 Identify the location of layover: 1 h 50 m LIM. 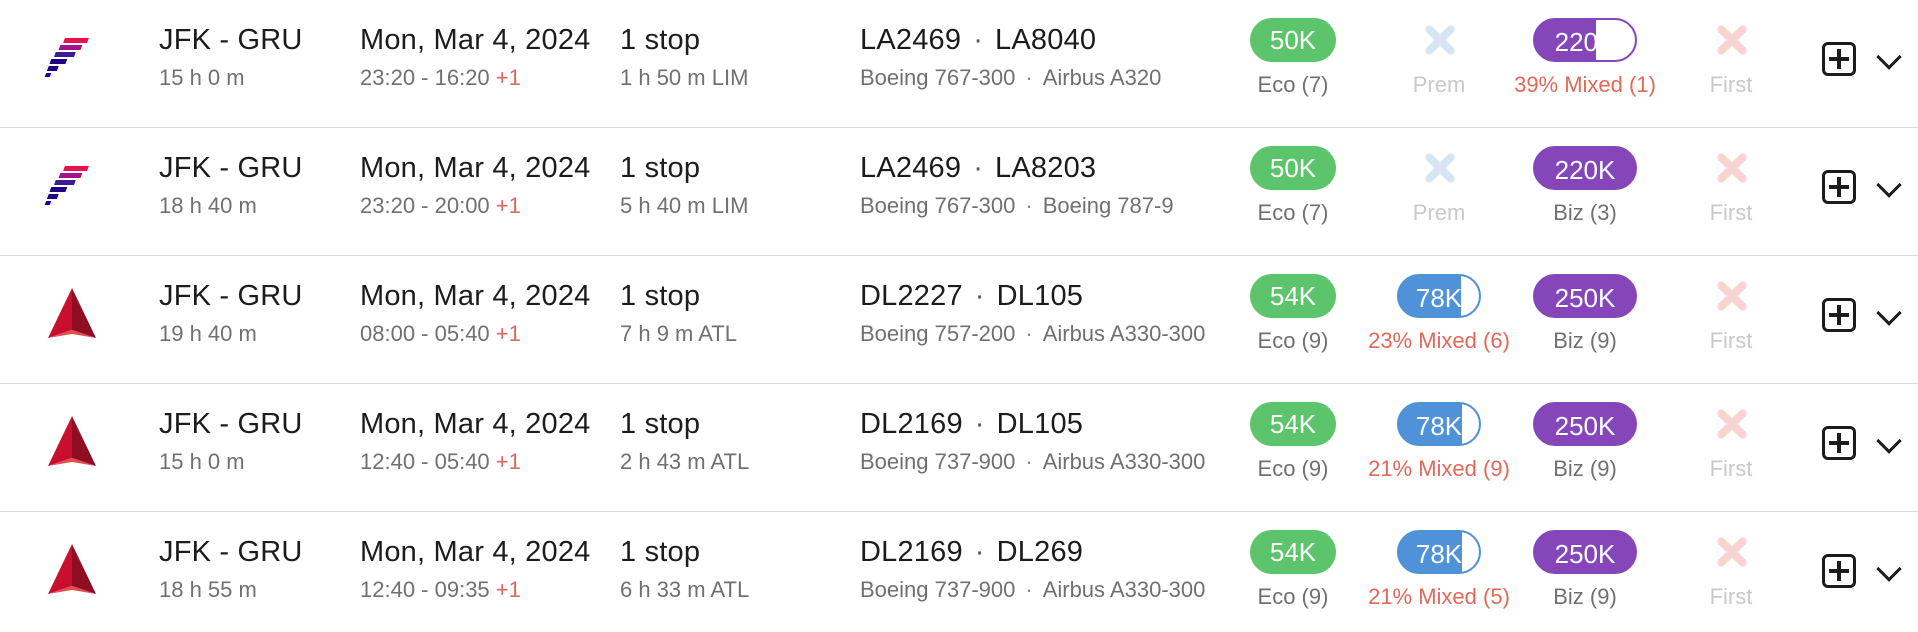
(684, 77).